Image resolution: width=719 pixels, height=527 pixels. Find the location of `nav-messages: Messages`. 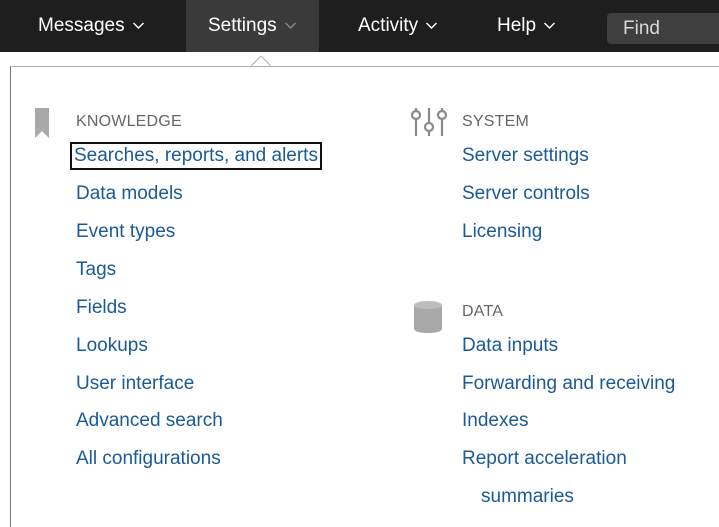

nav-messages: Messages is located at coordinates (91, 26).